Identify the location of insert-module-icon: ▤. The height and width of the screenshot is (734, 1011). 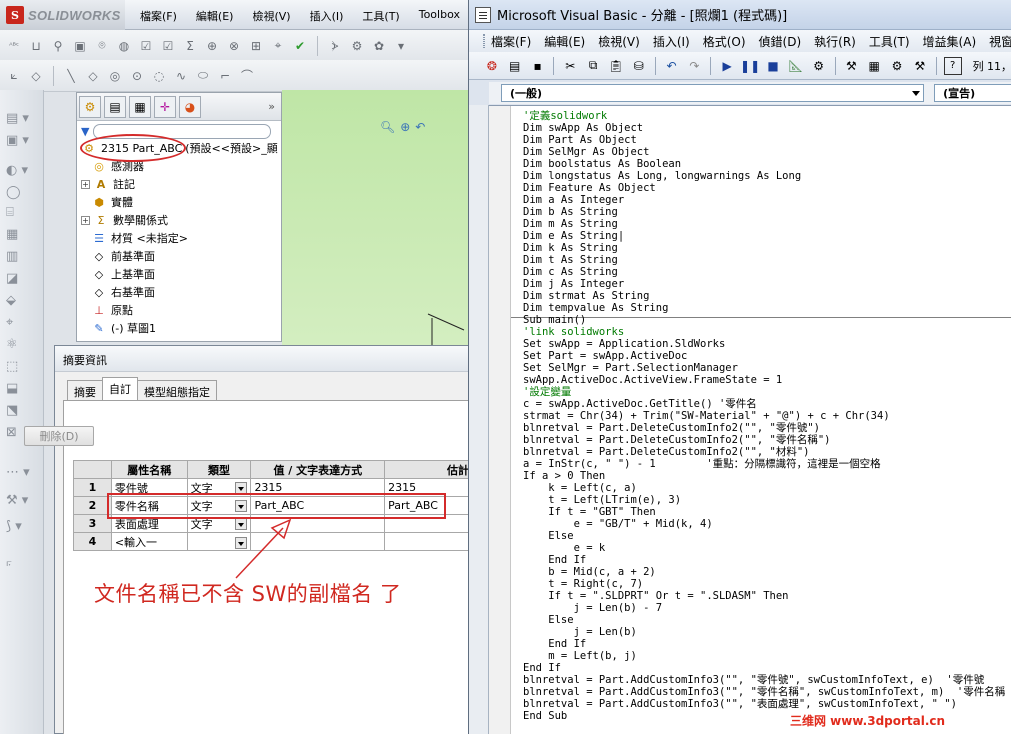
(515, 66).